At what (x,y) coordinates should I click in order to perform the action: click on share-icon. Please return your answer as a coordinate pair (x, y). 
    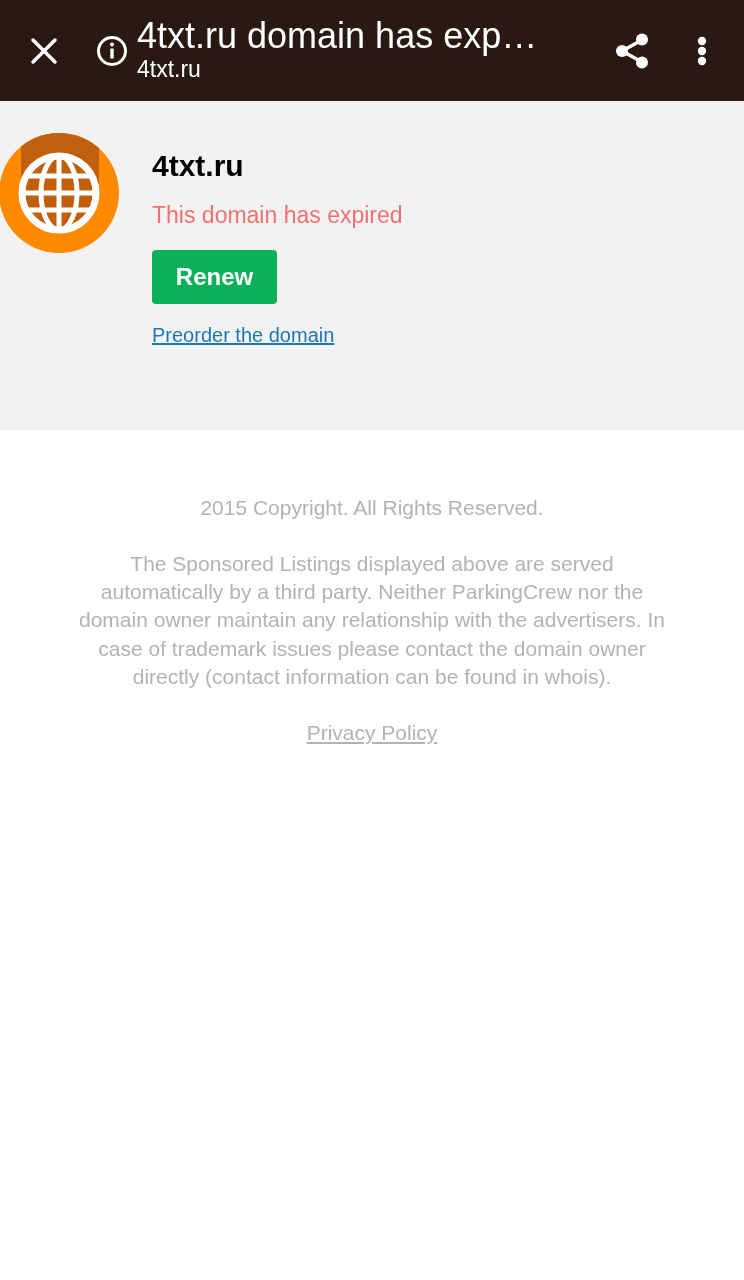
    Looking at the image, I should click on (632, 50).